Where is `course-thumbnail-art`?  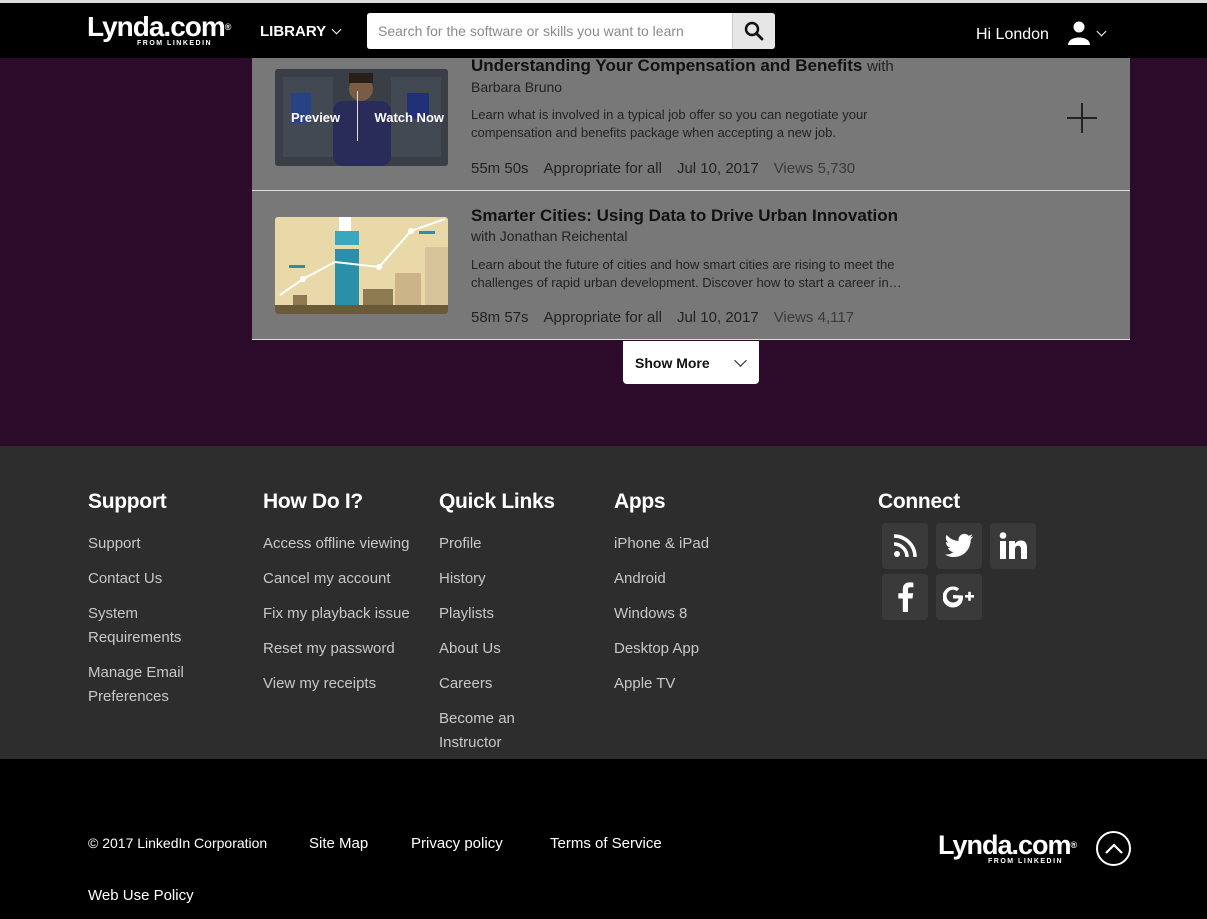
course-thumbnail-art is located at coordinates (361, 265).